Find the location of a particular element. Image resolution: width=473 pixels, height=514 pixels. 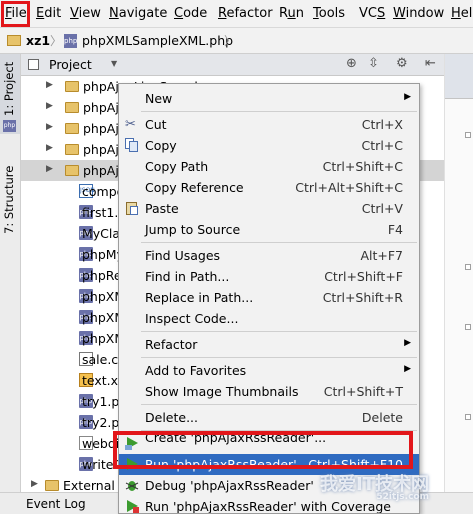

menu-item: Tools is located at coordinates (329, 14).